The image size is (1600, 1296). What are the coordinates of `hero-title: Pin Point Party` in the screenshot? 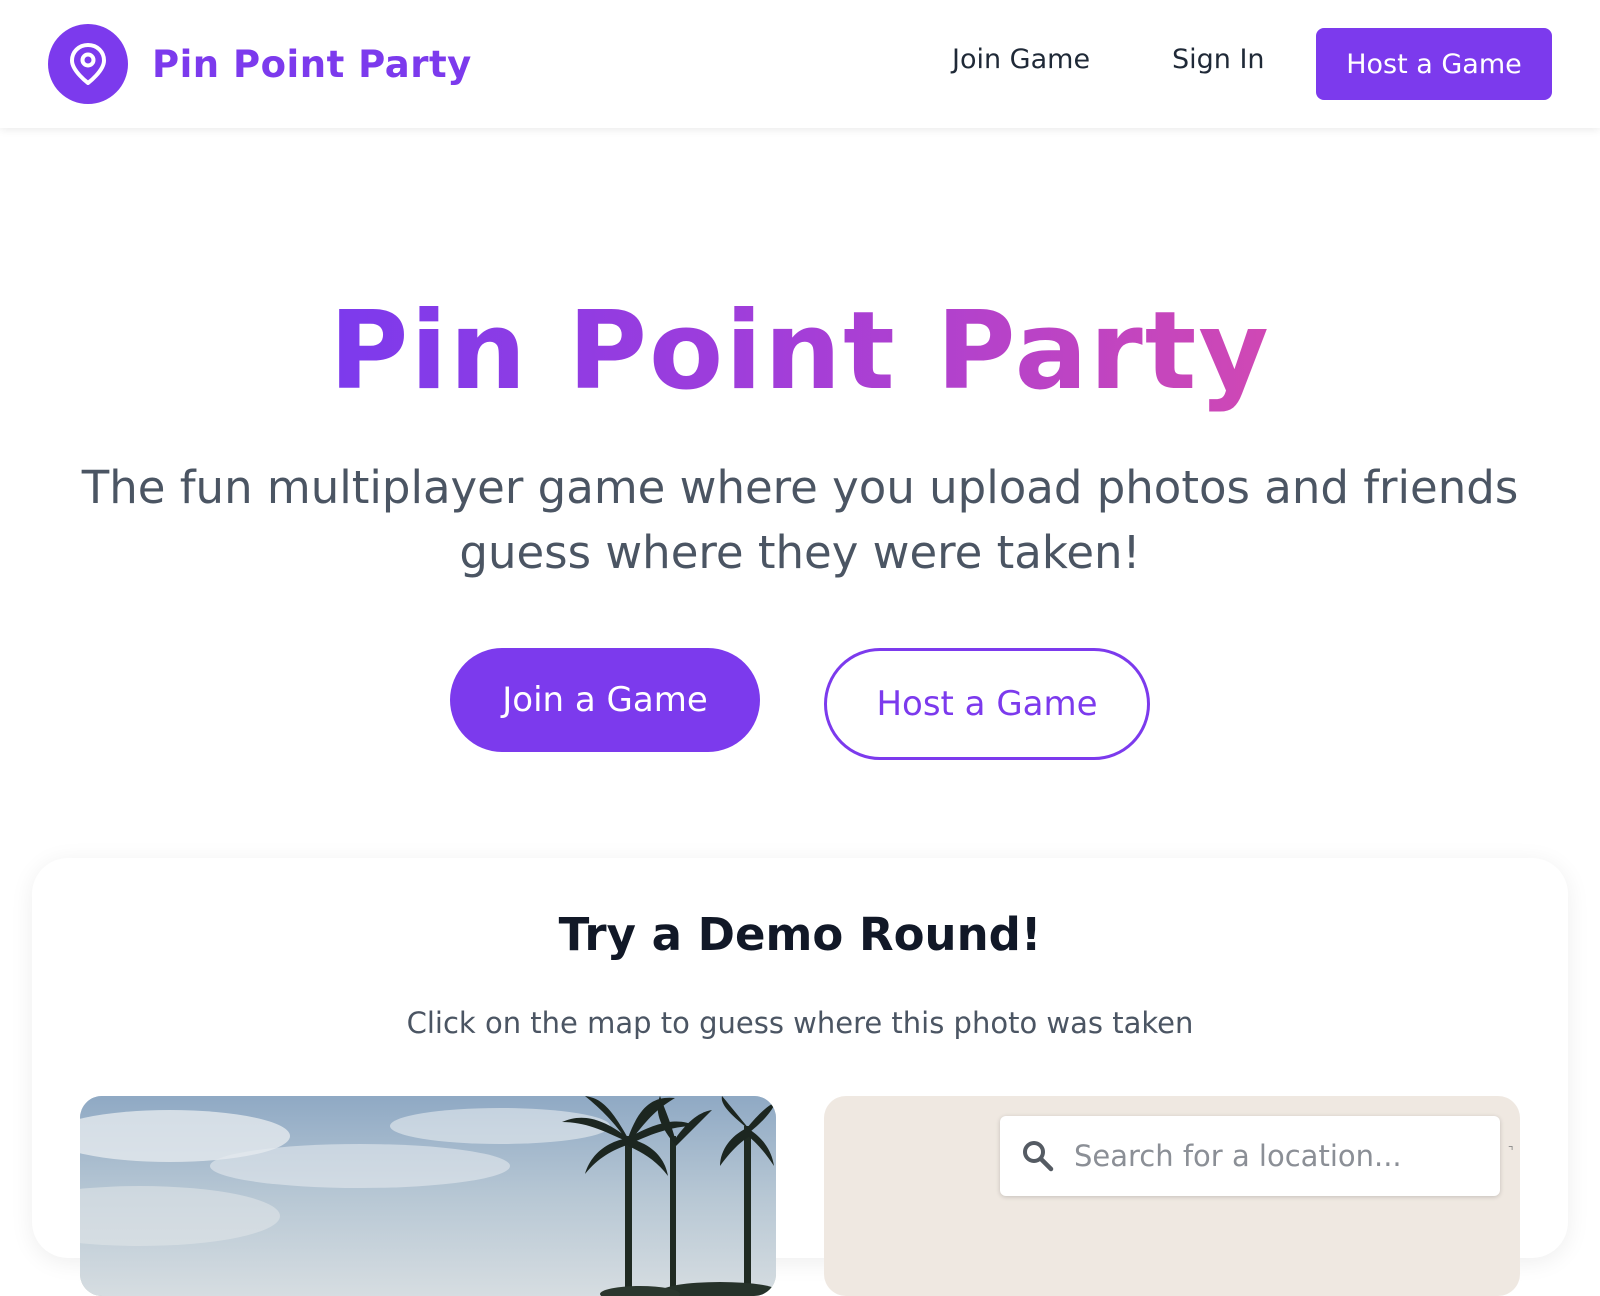 It's located at (800, 352).